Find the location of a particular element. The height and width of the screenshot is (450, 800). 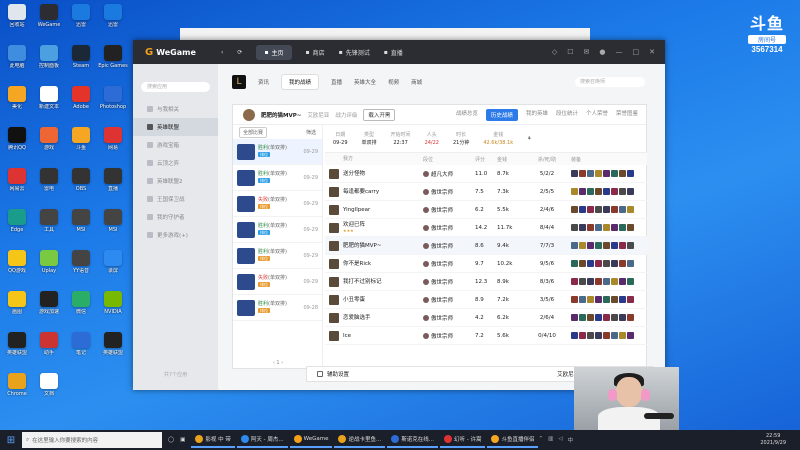

network-icon: ▥ is located at coordinates (550, 440).